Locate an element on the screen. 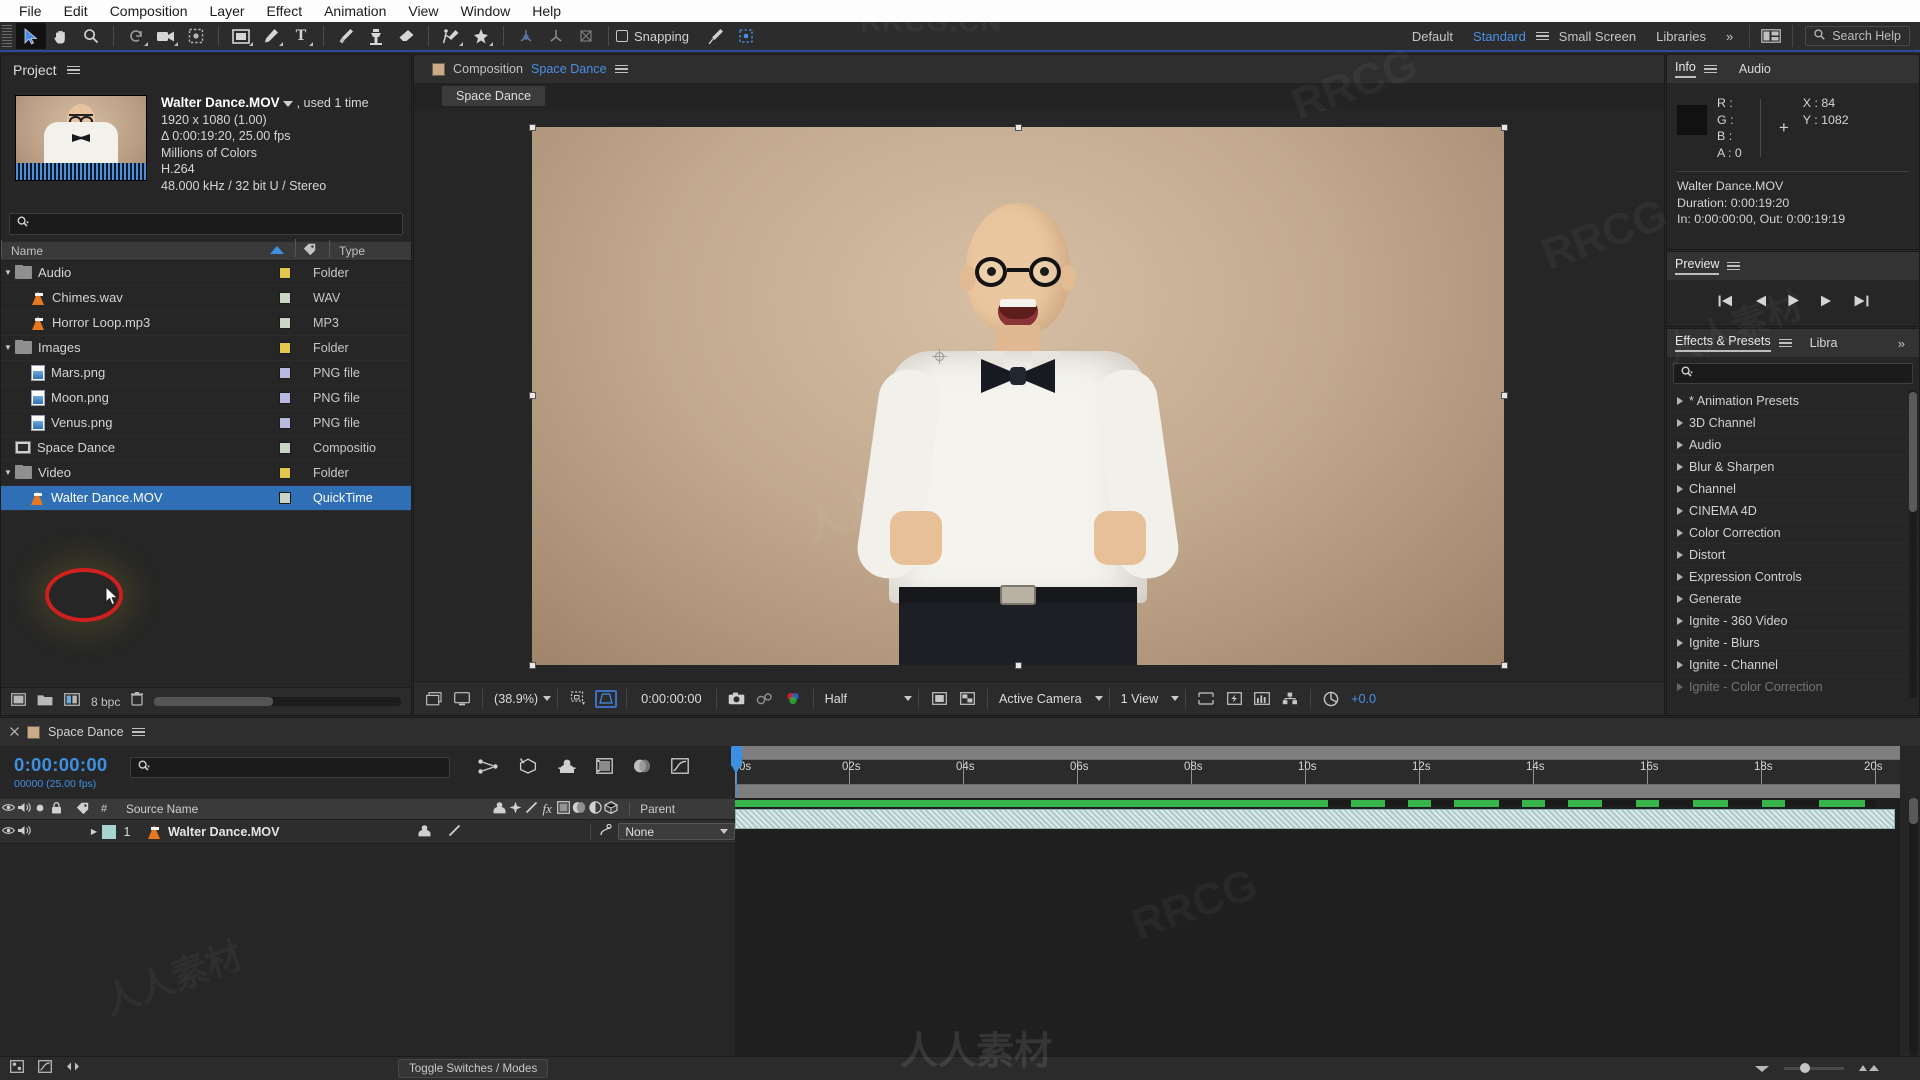 This screenshot has height=1080, width=1920. menu-item-view: View is located at coordinates (423, 11).